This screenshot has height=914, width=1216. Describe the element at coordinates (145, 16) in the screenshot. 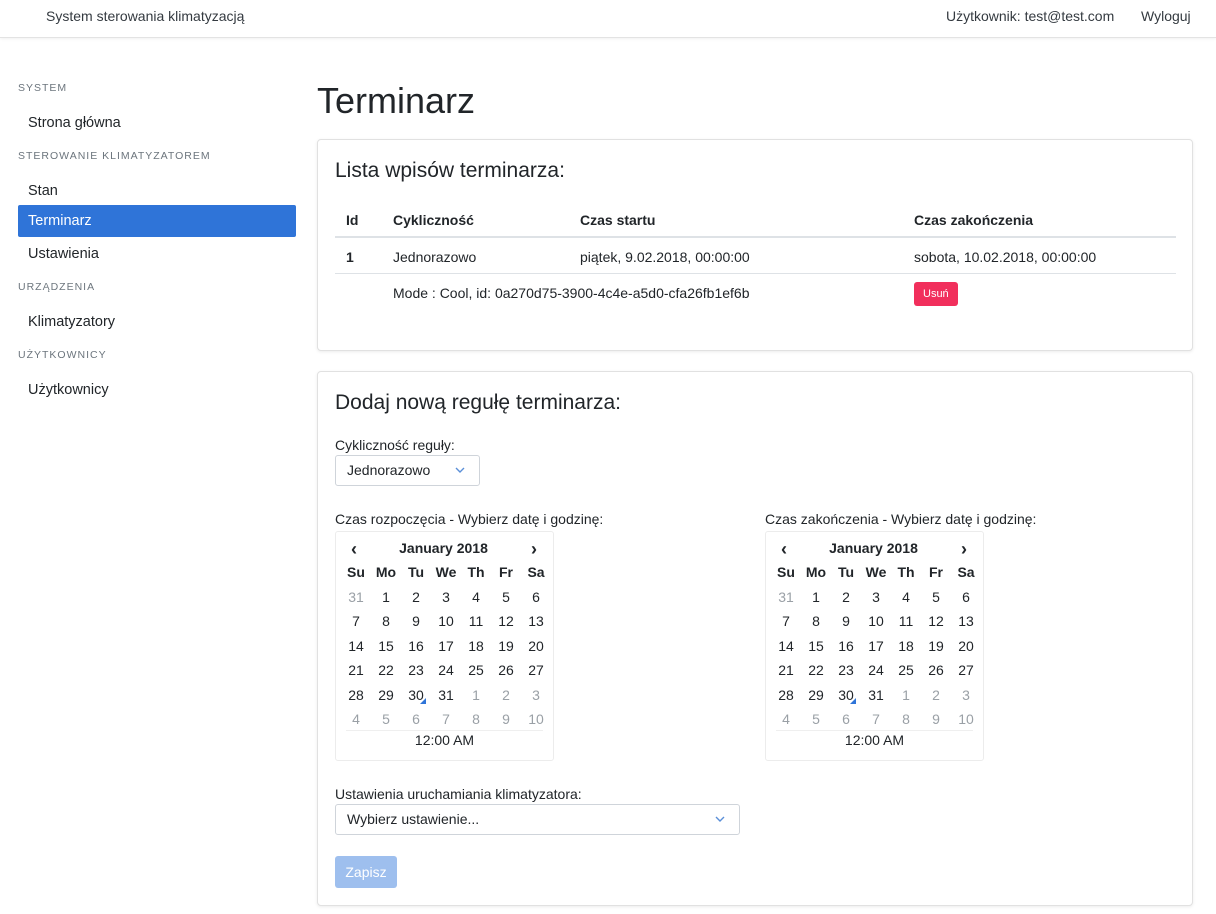

I see `app-title: System sterowania klimatyzacją` at that location.